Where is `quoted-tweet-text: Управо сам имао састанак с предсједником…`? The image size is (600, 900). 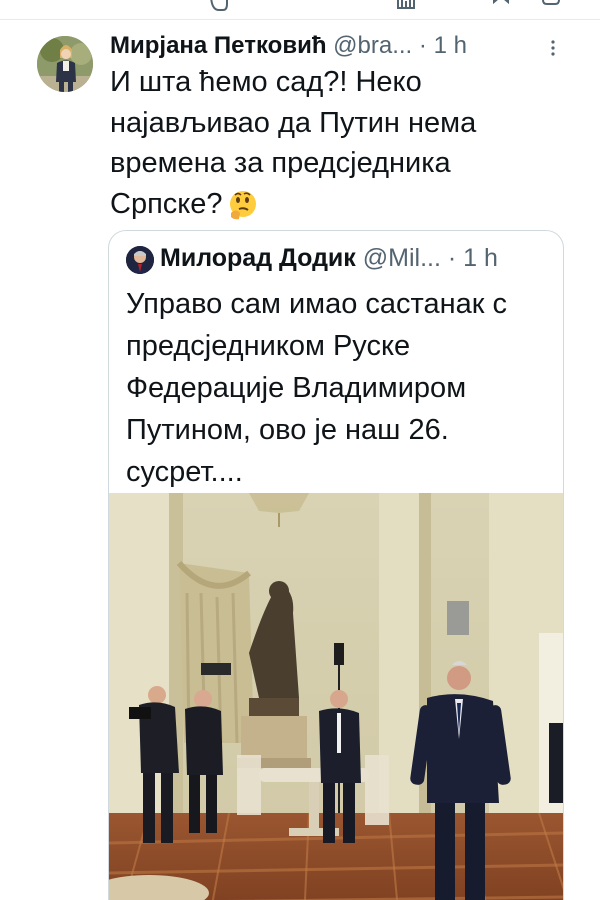 quoted-tweet-text: Управо сам имао састанак с предсједником… is located at coordinates (317, 388).